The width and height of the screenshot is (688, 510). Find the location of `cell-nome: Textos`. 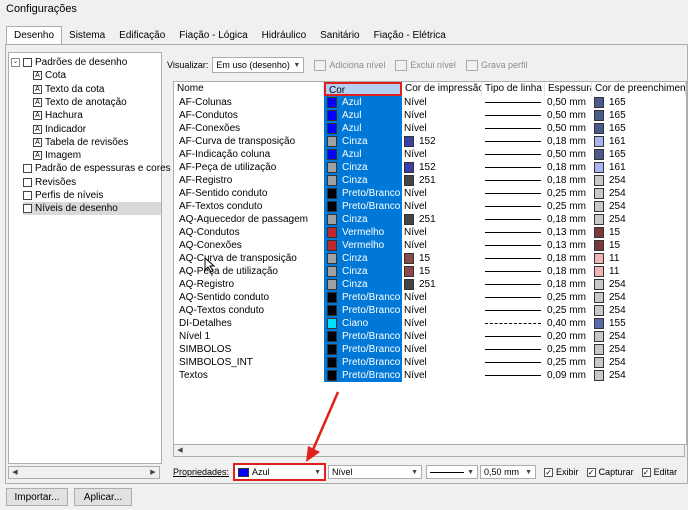

cell-nome: Textos is located at coordinates (251, 375).